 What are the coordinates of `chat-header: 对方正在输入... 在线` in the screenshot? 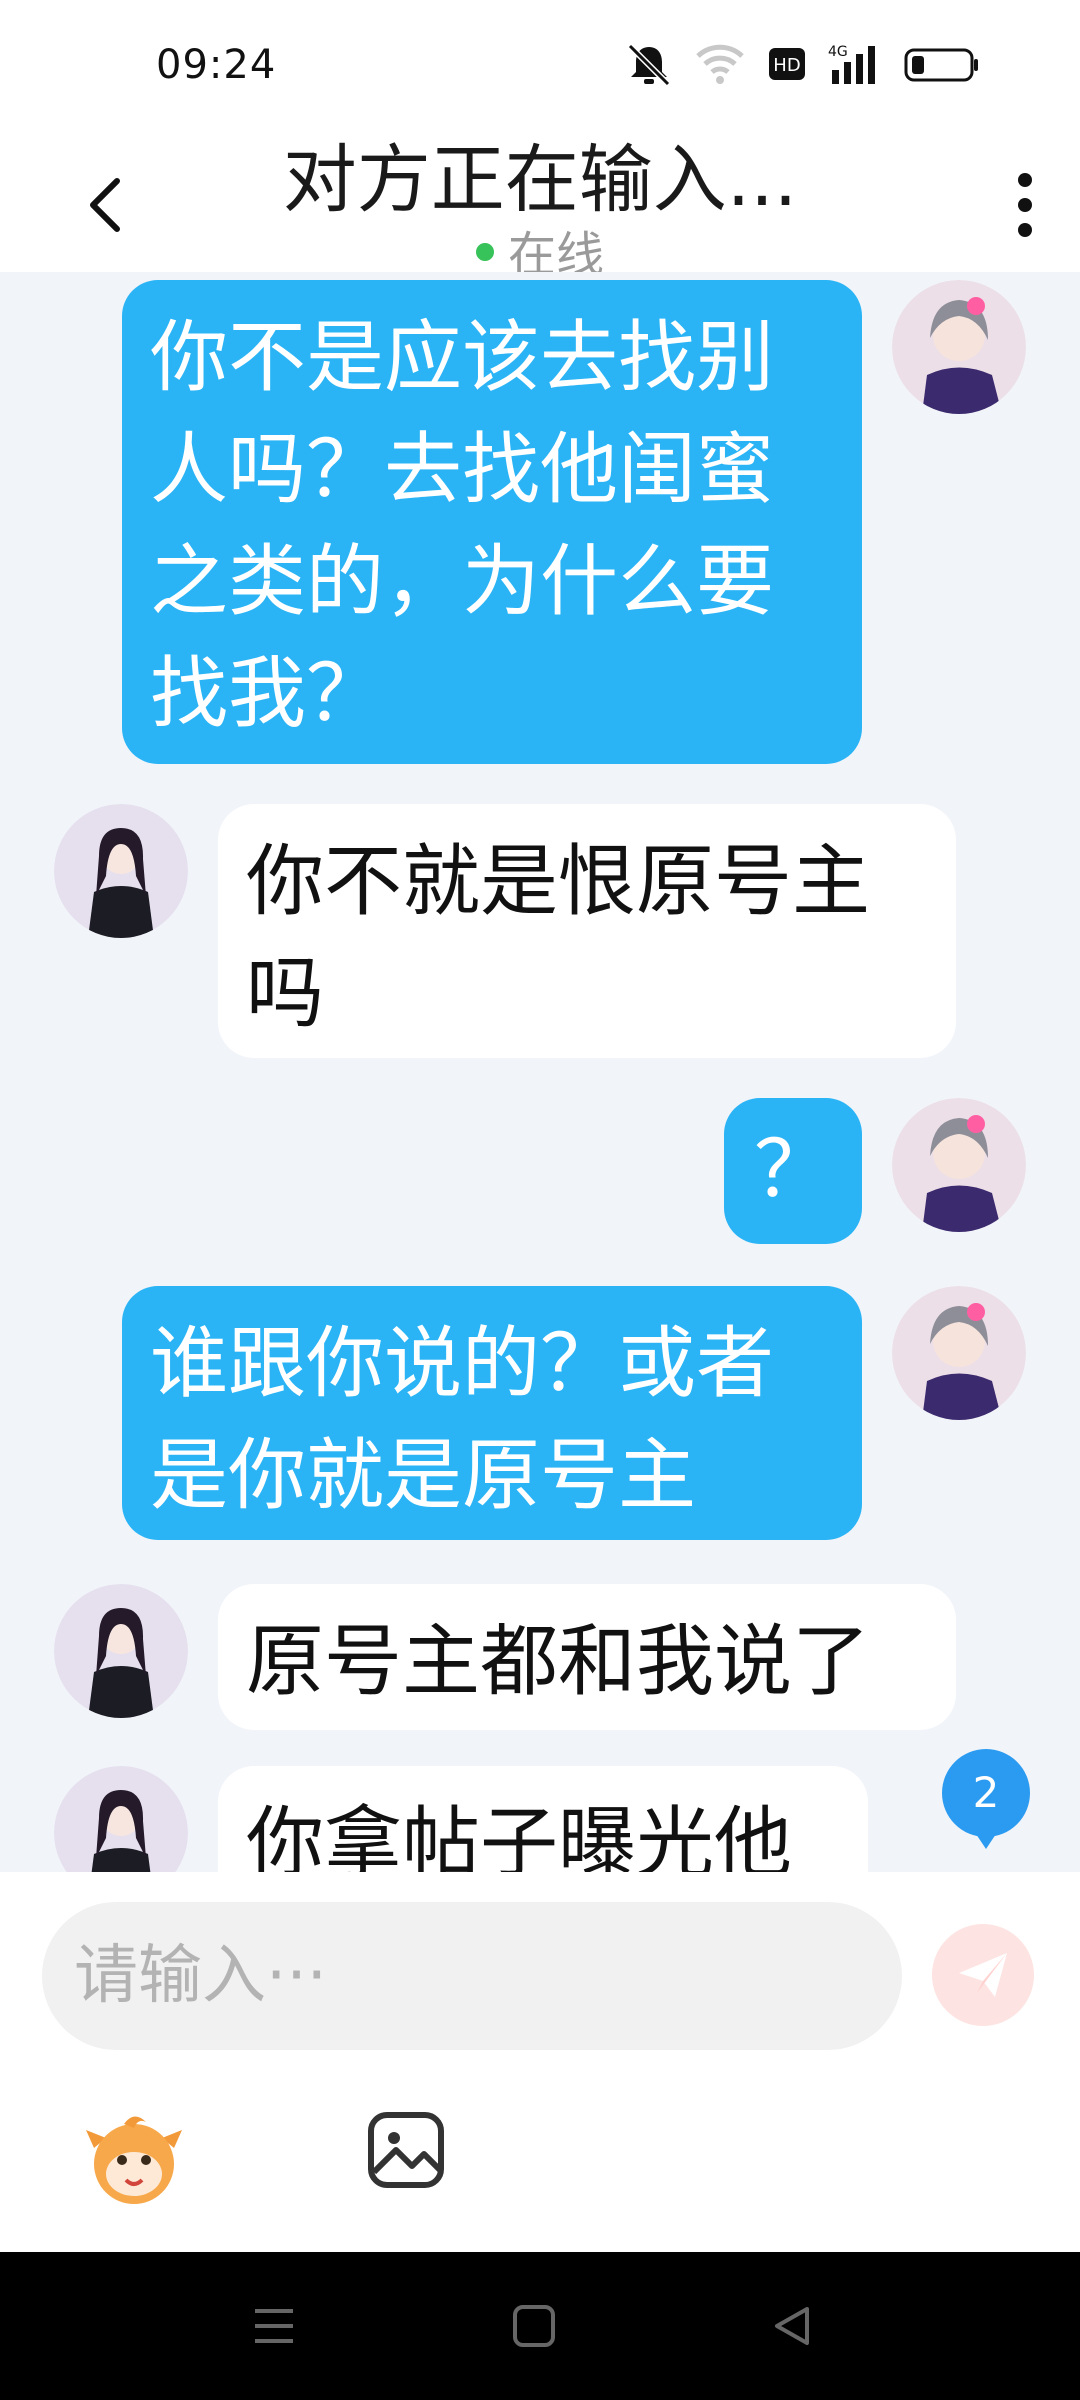 It's located at (540, 196).